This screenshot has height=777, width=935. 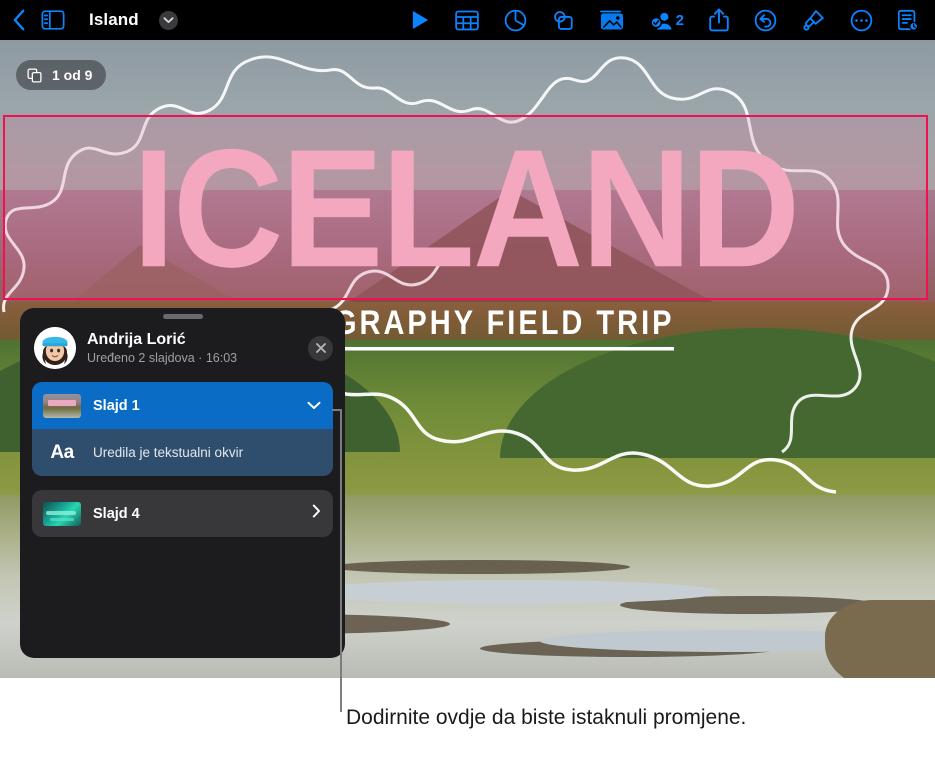 What do you see at coordinates (316, 513) in the screenshot?
I see `chevron-right-icon` at bounding box center [316, 513].